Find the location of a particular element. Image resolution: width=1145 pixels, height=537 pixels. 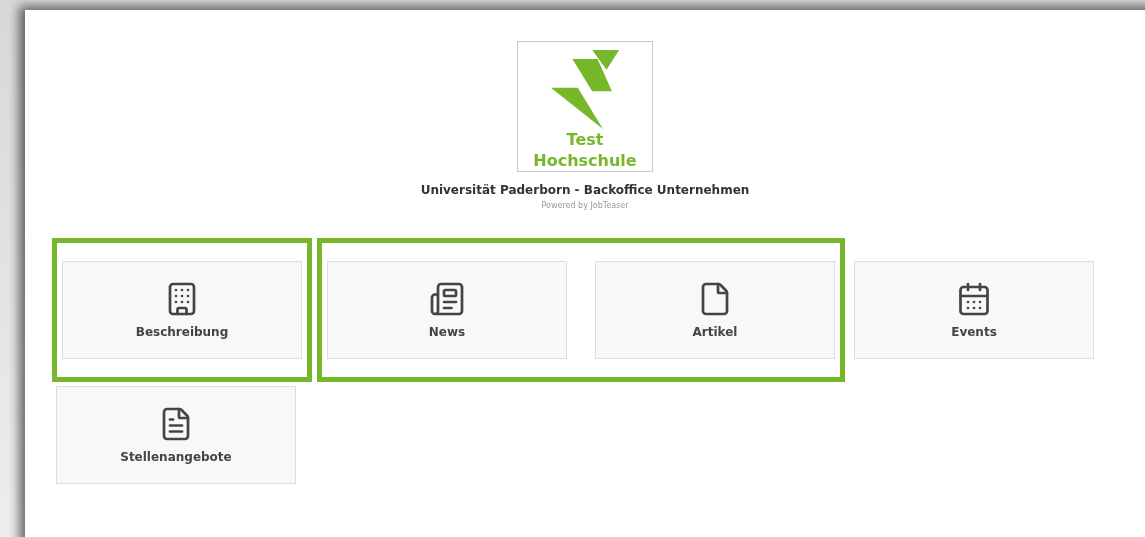

logo-text: Test is located at coordinates (585, 139).